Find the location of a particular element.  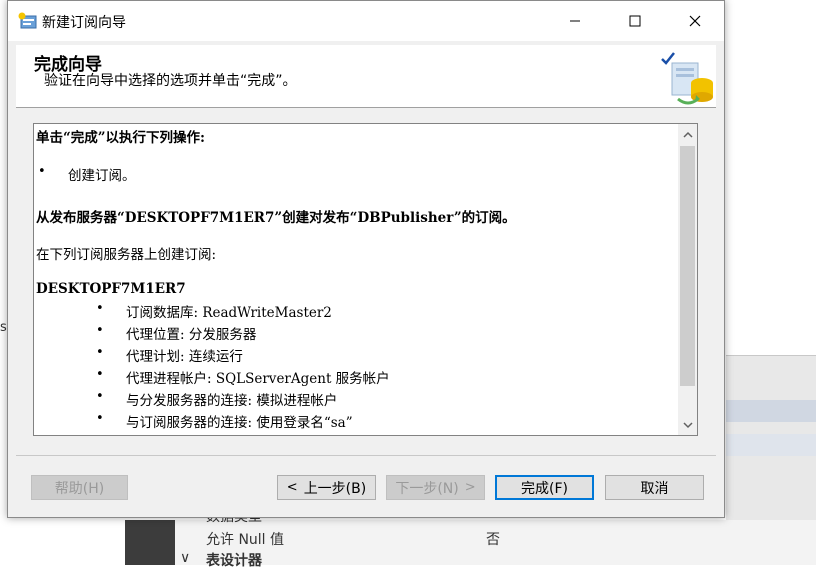

title-bar: 新建订阅向导 is located at coordinates (366, 21).